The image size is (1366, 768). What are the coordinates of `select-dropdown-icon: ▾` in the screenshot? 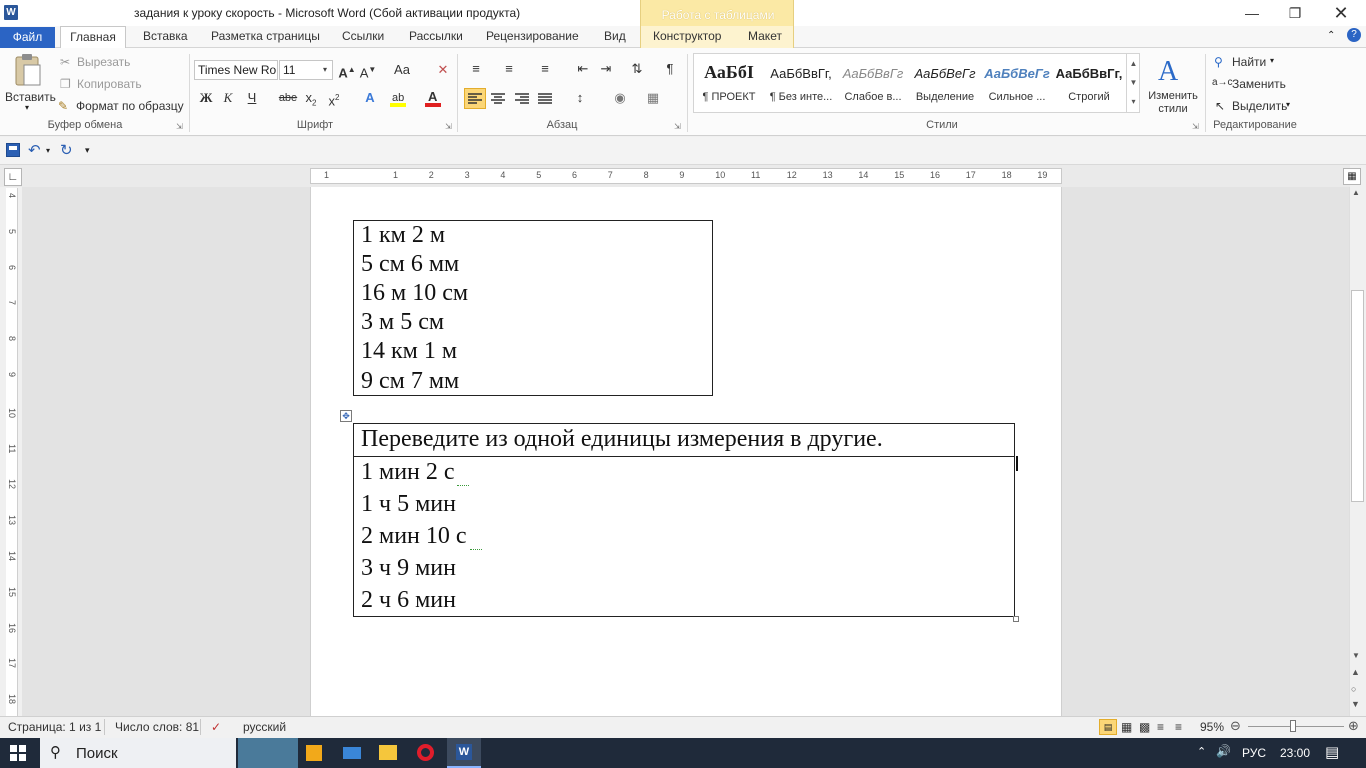 It's located at (1288, 104).